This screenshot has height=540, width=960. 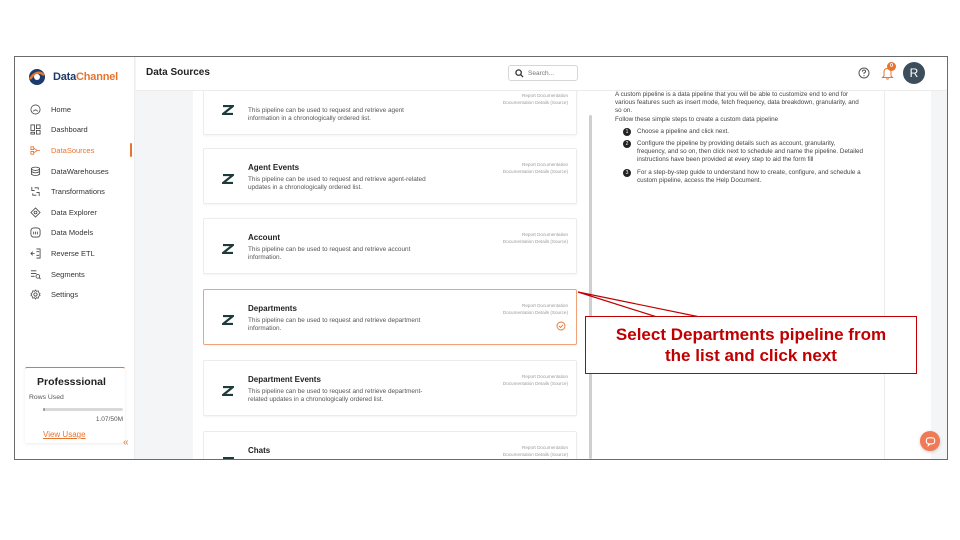 I want to click on models-icon, so click(x=35, y=233).